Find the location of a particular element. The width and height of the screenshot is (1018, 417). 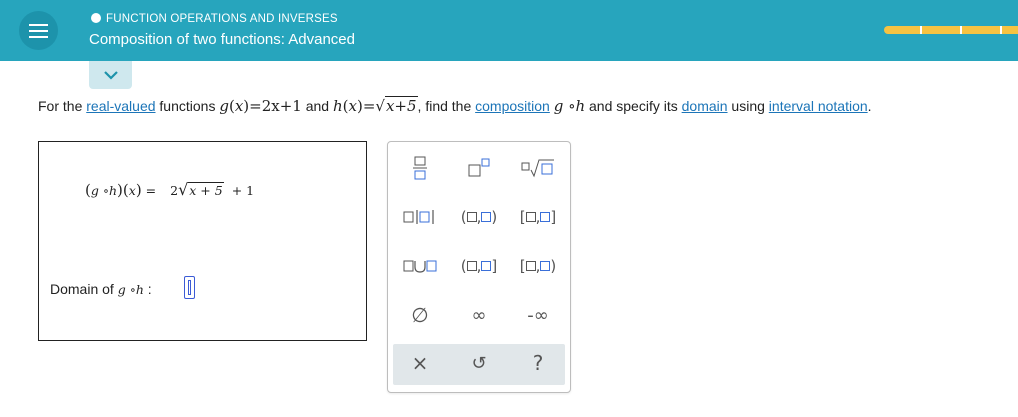

exponent-icon is located at coordinates (479, 167).